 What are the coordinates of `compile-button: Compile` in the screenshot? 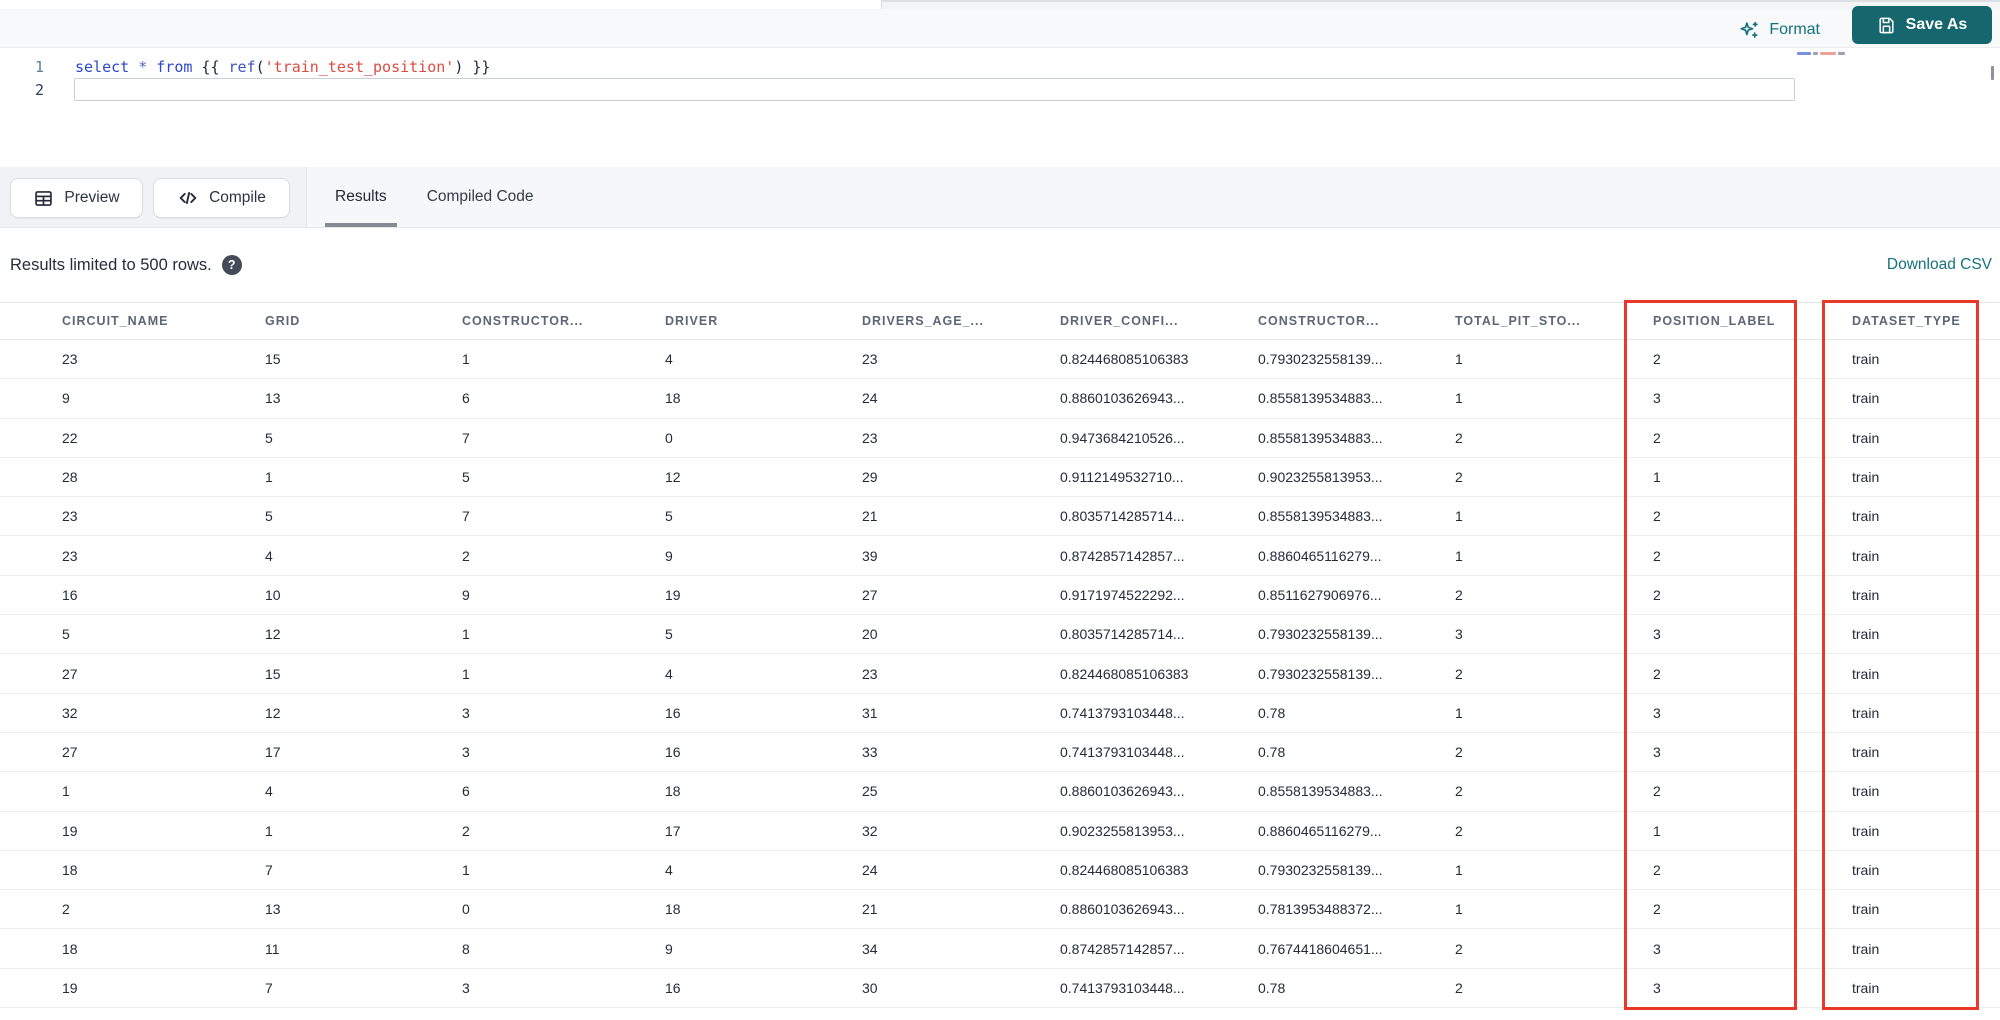 It's located at (221, 198).